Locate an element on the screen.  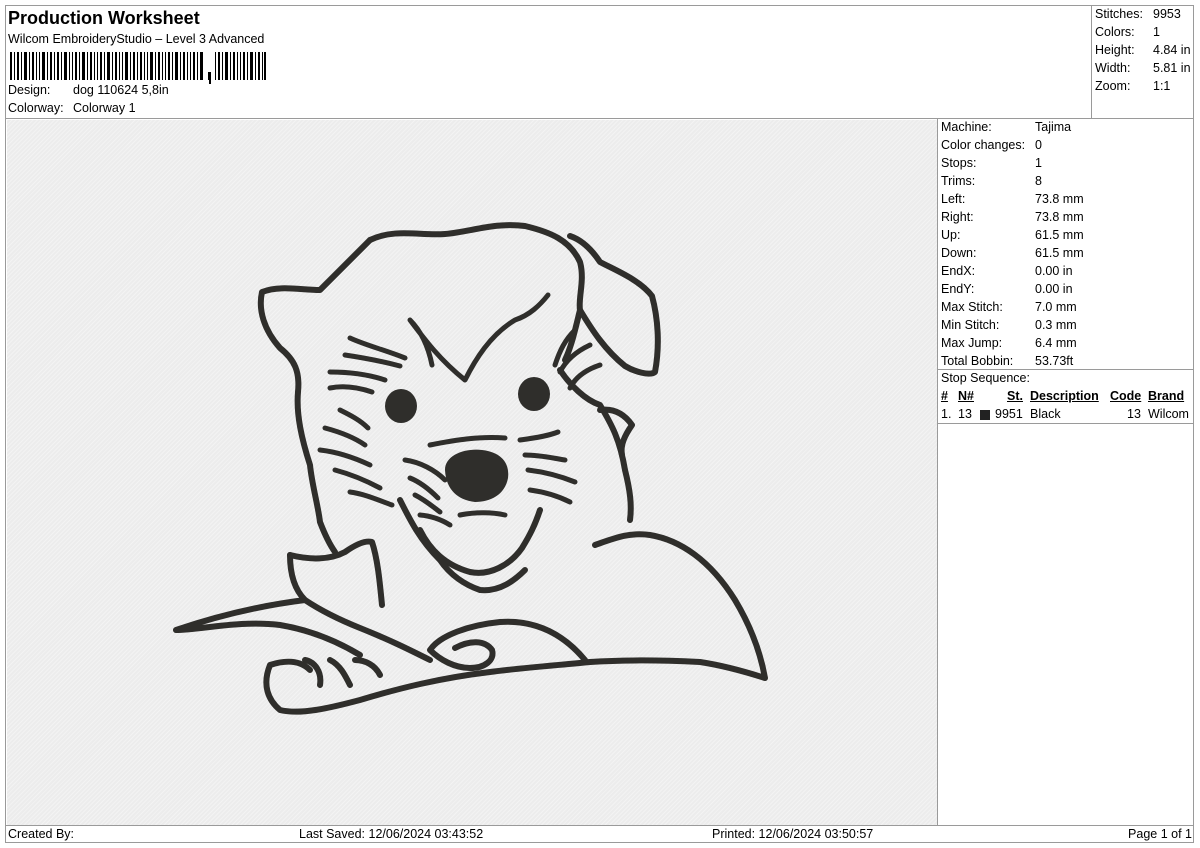
detail-label: Trims: is located at coordinates (958, 181).